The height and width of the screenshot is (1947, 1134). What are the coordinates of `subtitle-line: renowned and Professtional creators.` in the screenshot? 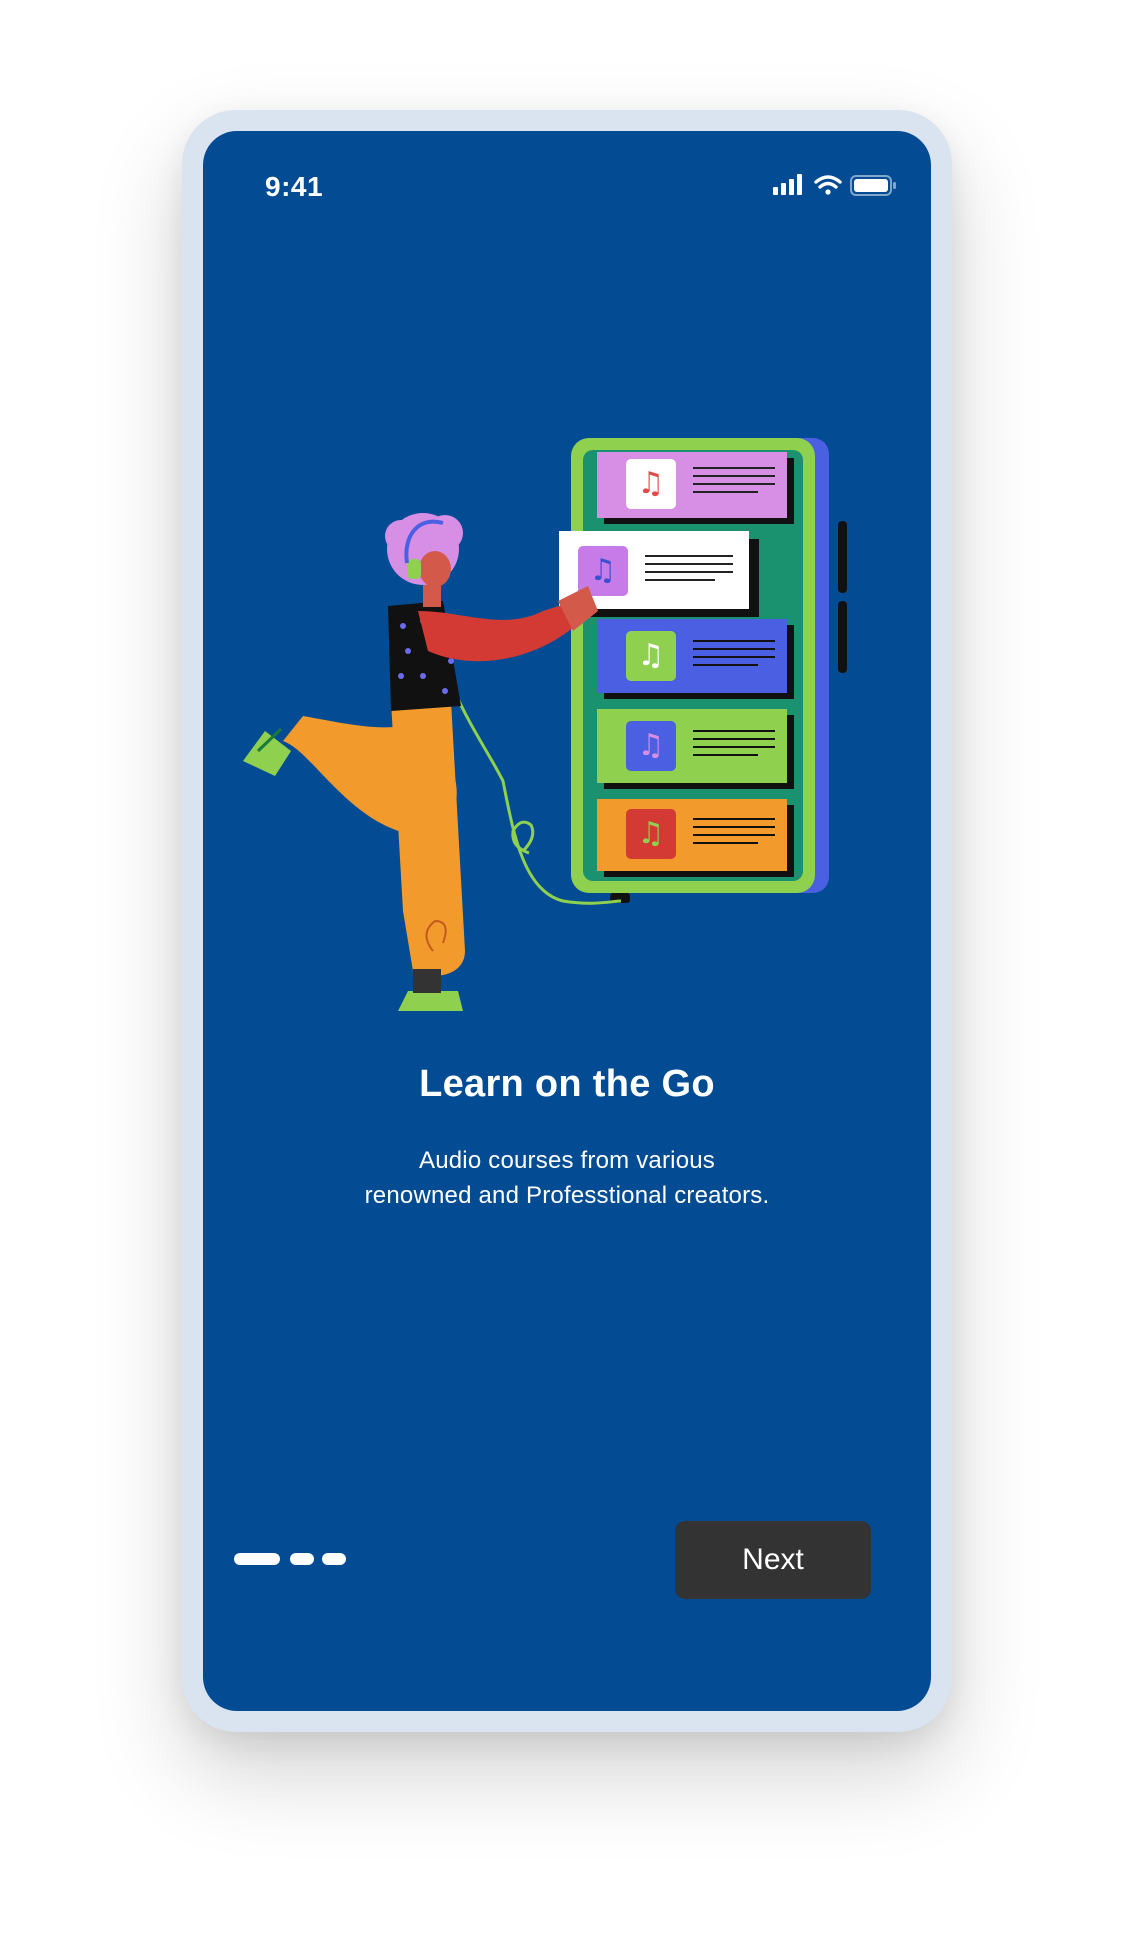 It's located at (567, 1195).